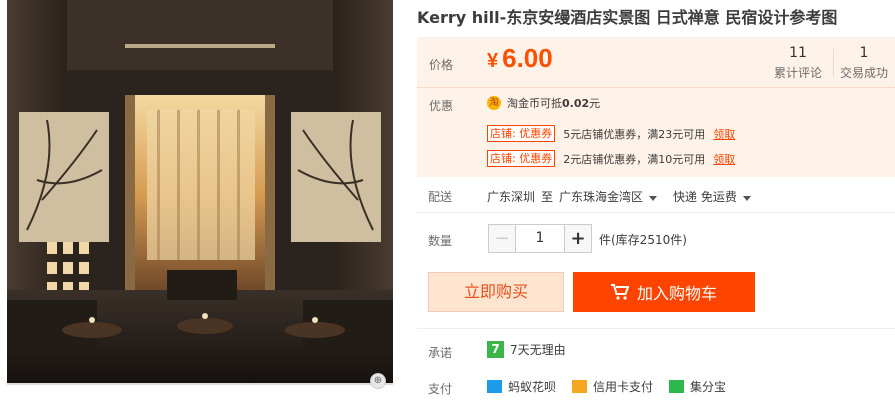 The height and width of the screenshot is (407, 895). Describe the element at coordinates (627, 17) in the screenshot. I see `product-title: Kerry hill-东京安缦酒店实景图 日式禅意 民宿设计参考图` at that location.